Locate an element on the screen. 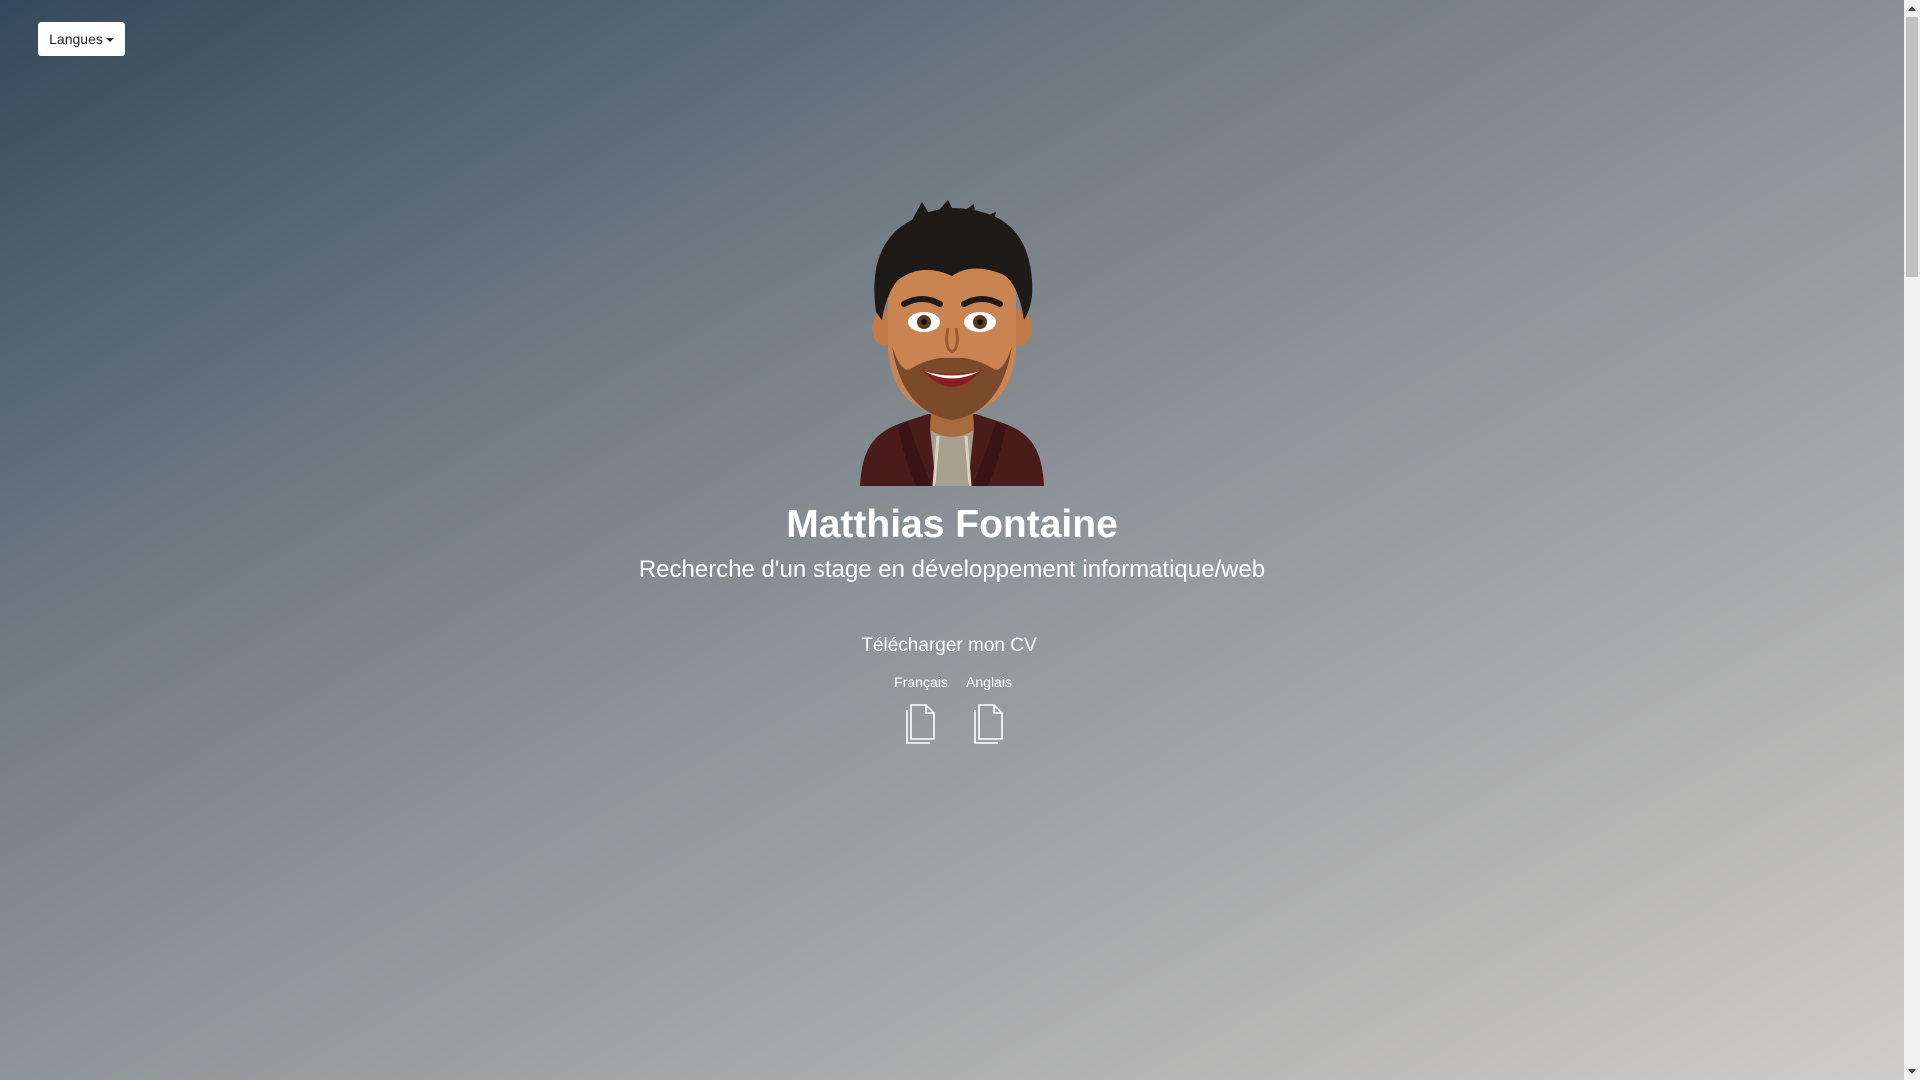 The image size is (1920, 1080). language-dropdown-button: Langues is located at coordinates (81, 39).